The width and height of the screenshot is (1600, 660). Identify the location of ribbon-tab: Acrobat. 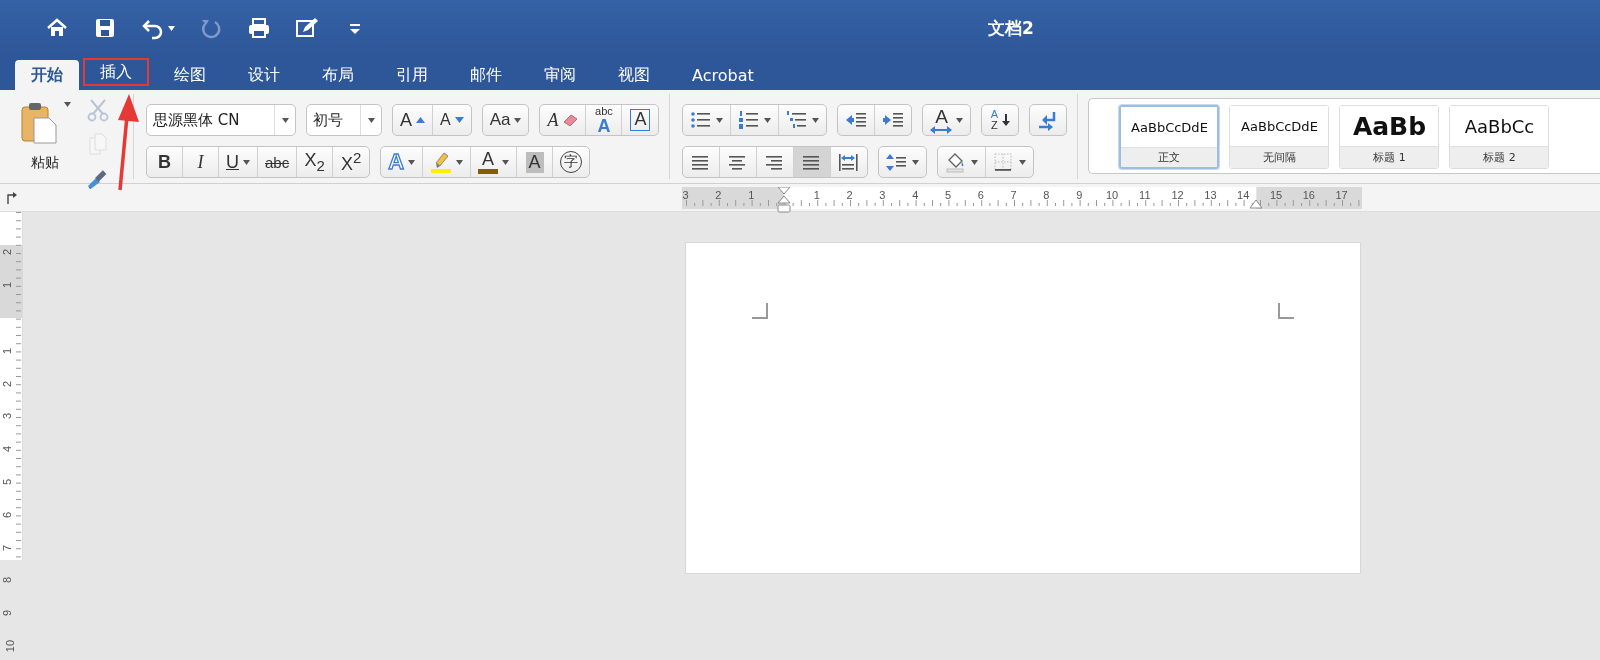
(723, 75).